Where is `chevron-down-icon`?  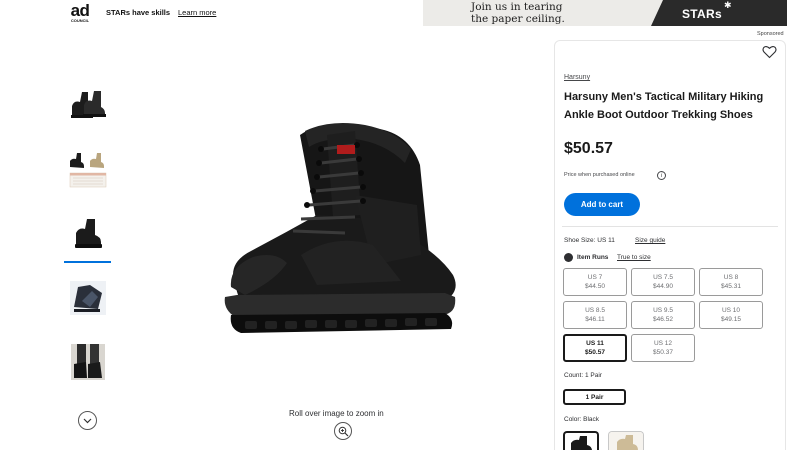 chevron-down-icon is located at coordinates (87, 420).